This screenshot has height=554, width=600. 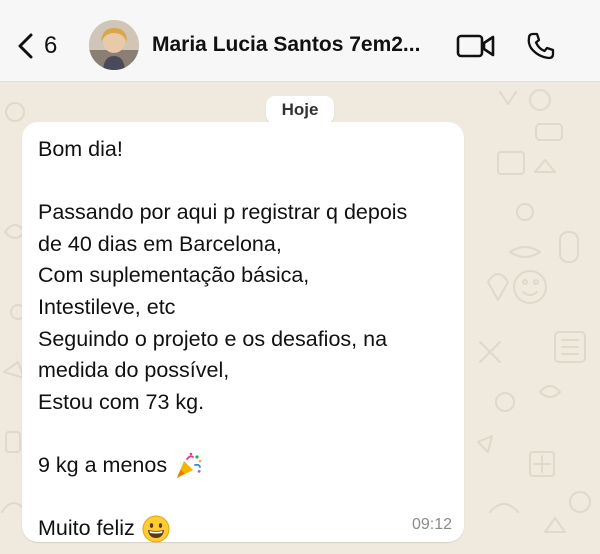 I want to click on message-line: medida do possível,, so click(x=134, y=370).